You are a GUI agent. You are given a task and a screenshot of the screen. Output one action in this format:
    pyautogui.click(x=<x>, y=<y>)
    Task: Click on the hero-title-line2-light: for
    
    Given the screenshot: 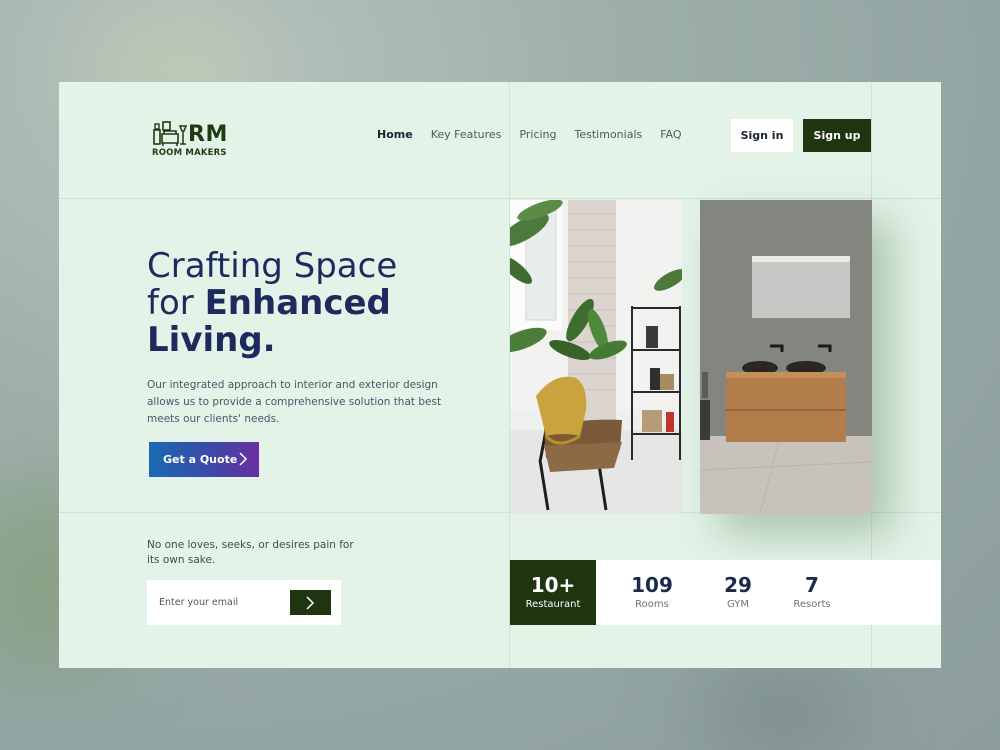 What is the action you would take?
    pyautogui.click(x=176, y=303)
    